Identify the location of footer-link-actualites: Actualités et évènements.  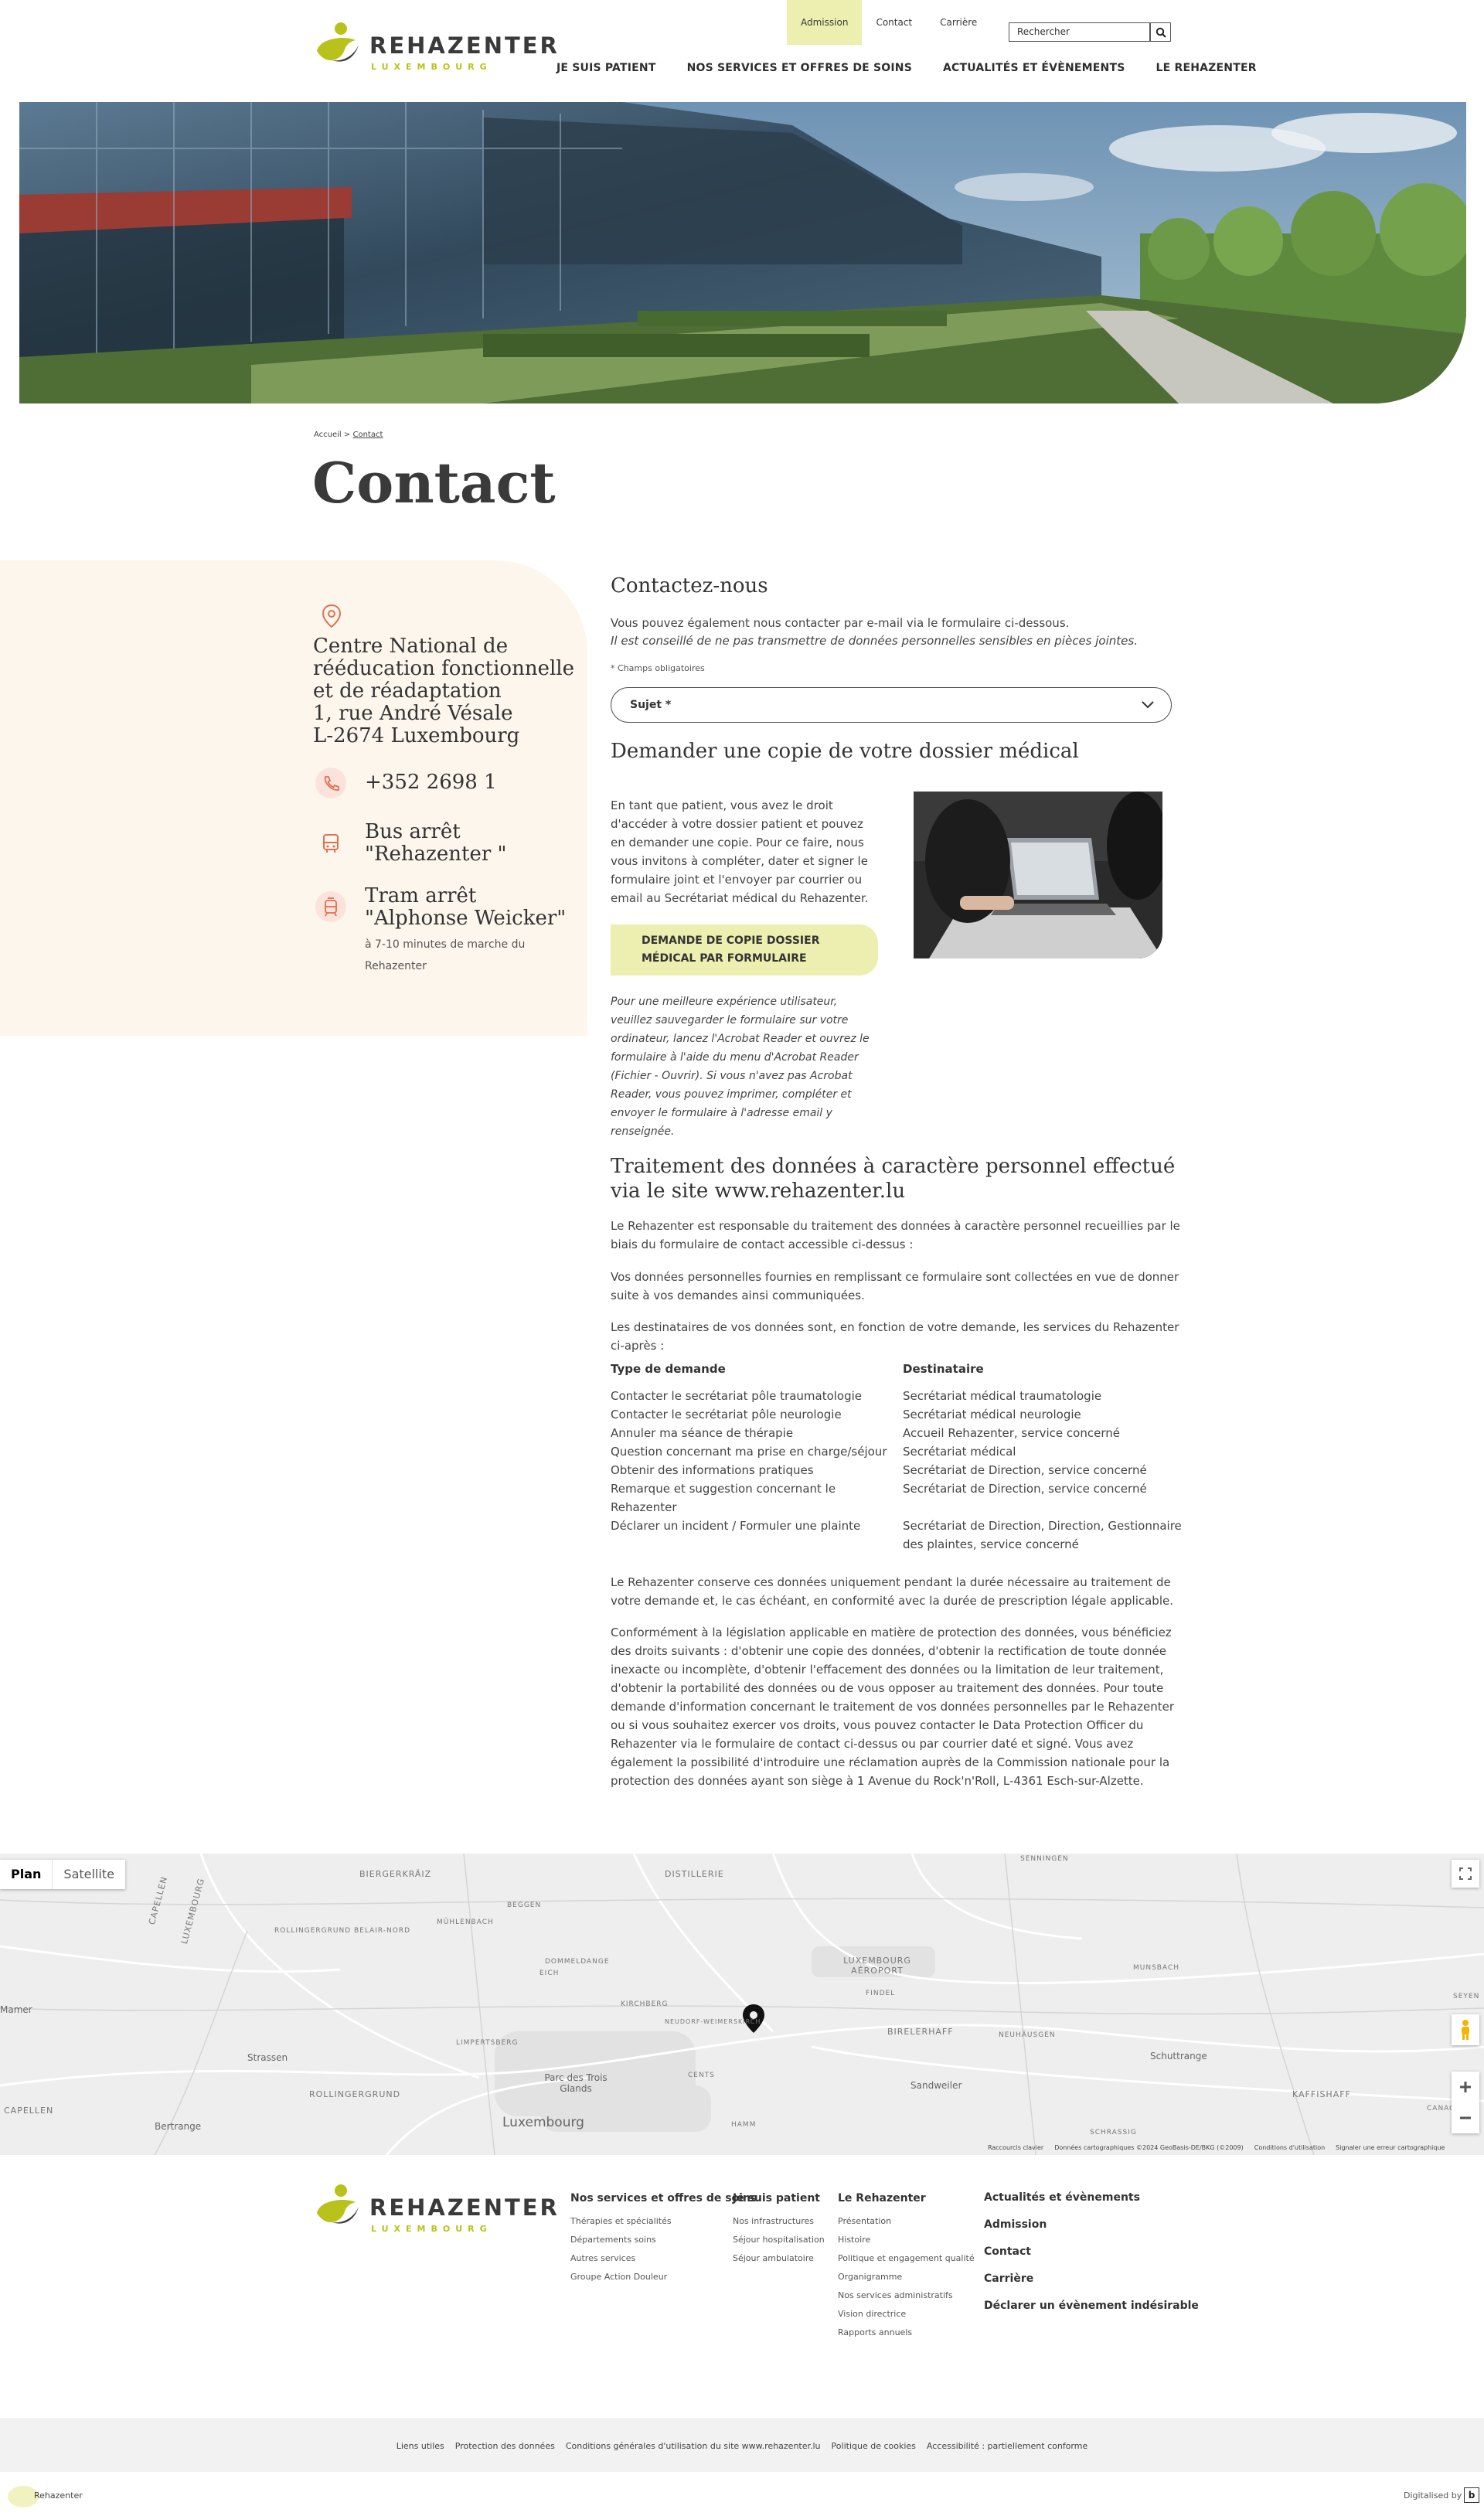
(1091, 2197).